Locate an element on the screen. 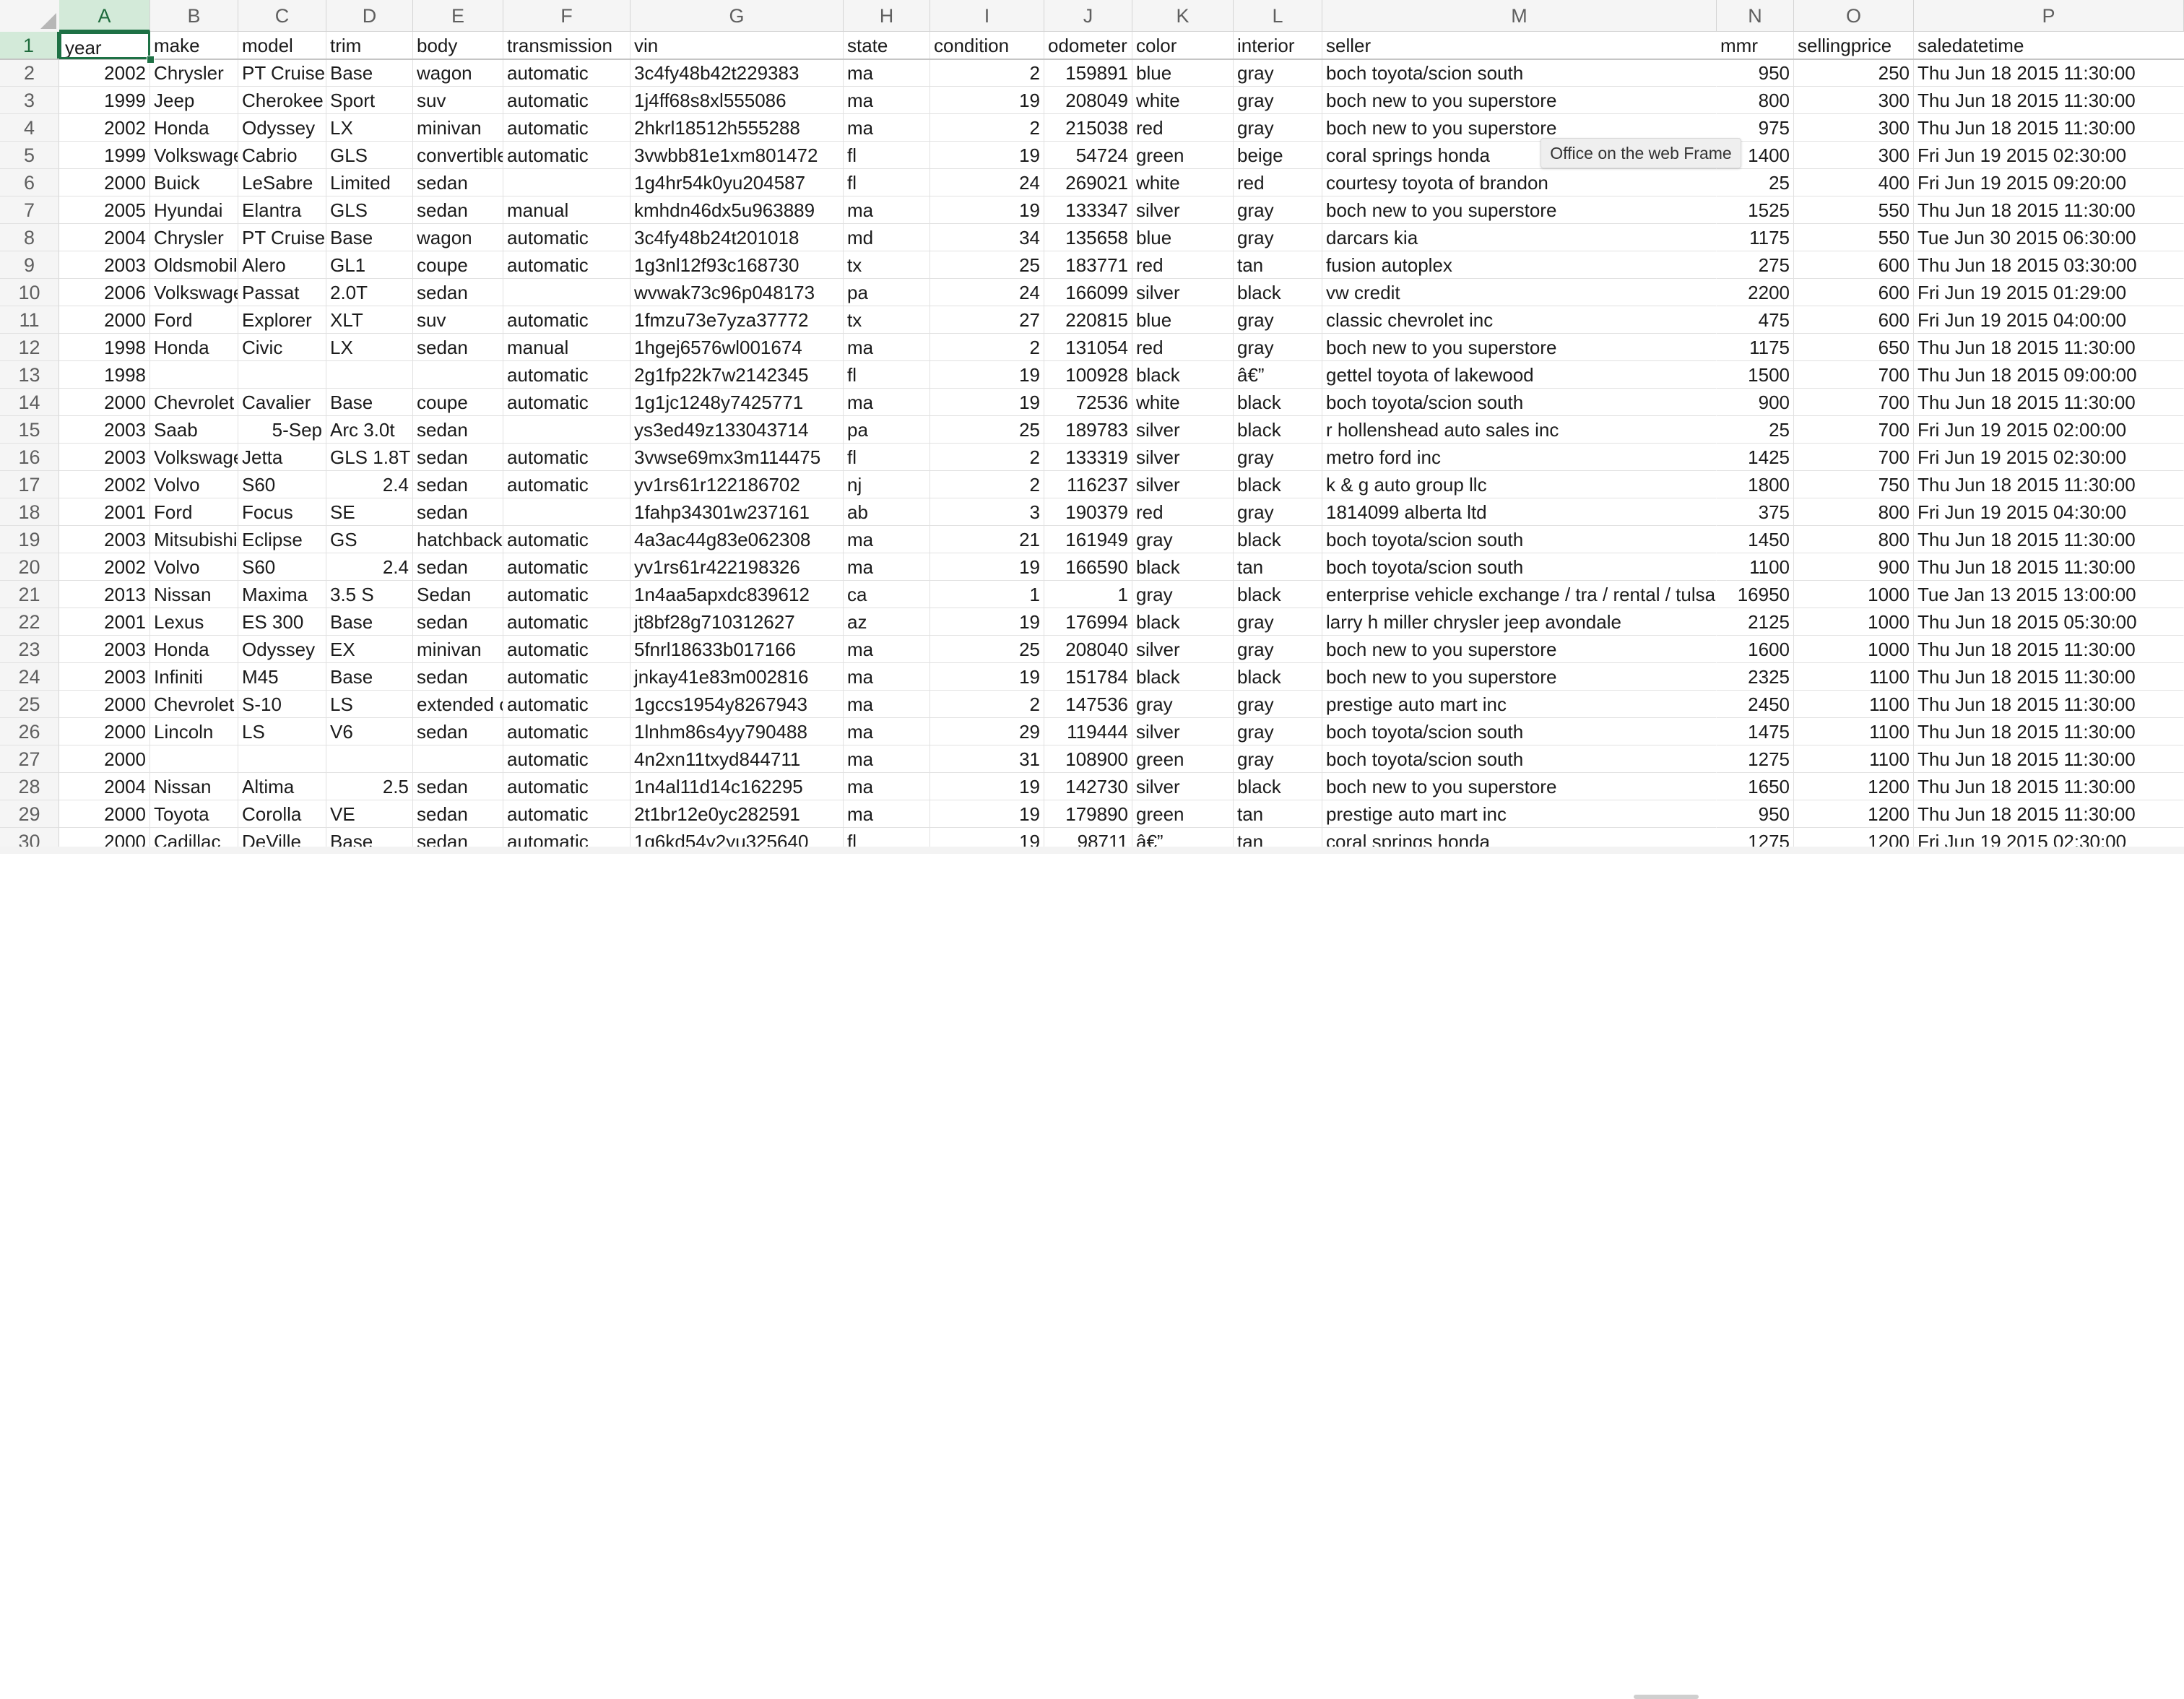  cell-vin: jnkay41e83m002816 is located at coordinates (737, 677).